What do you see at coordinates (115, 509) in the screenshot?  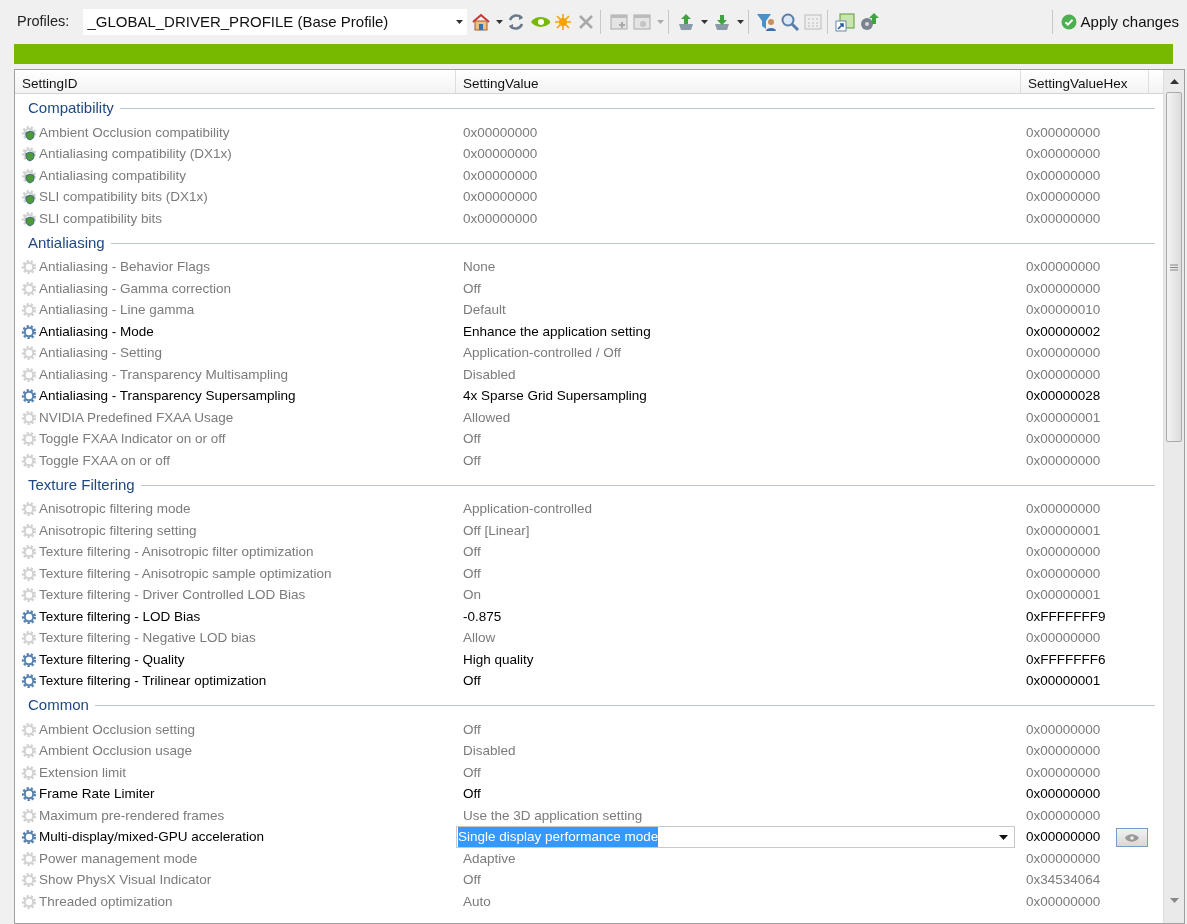 I see `setting-name: Anisotropic filtering mode` at bounding box center [115, 509].